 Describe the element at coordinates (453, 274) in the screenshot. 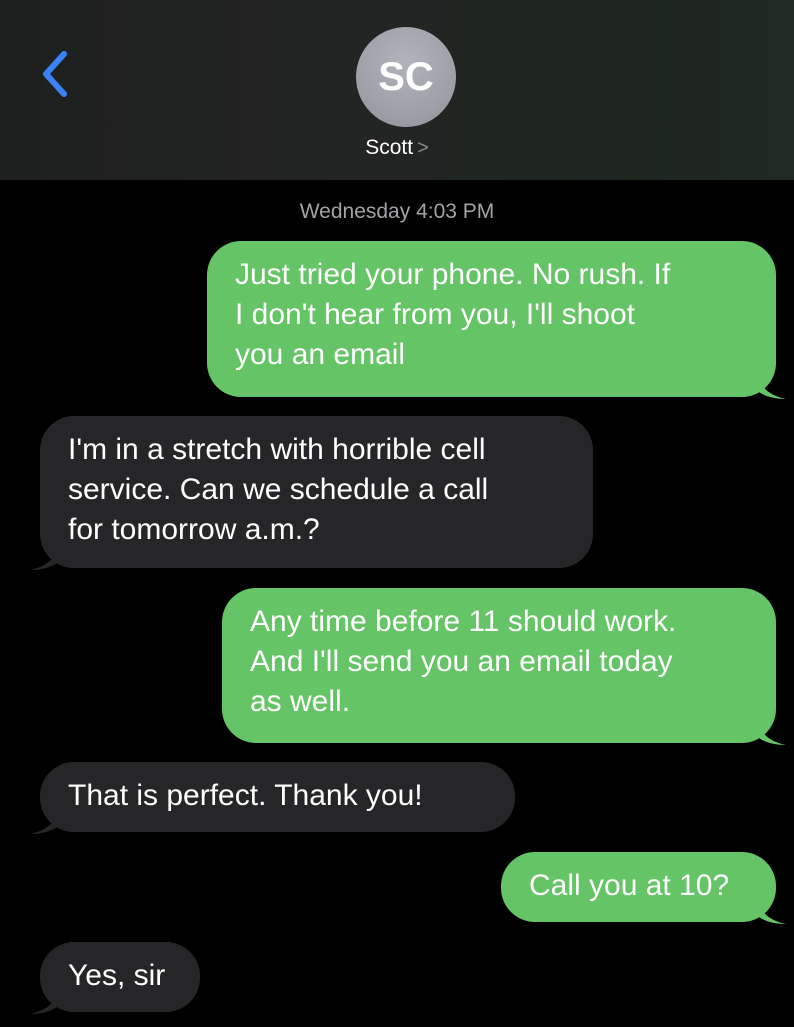

I see `message-line: Just tried your phone. No rush. If` at that location.